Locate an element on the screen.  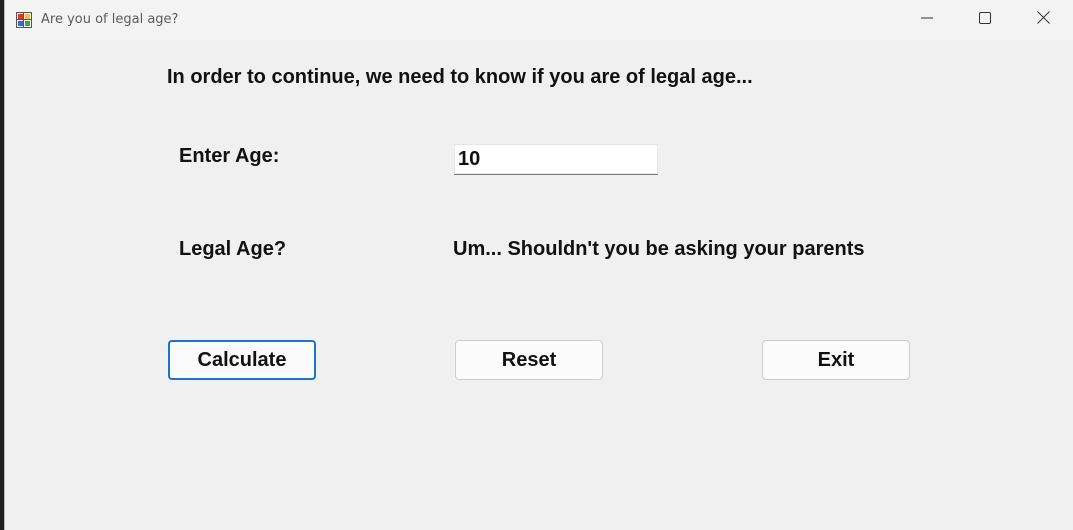
title-bar: Are you of legal age? is located at coordinates (539, 20).